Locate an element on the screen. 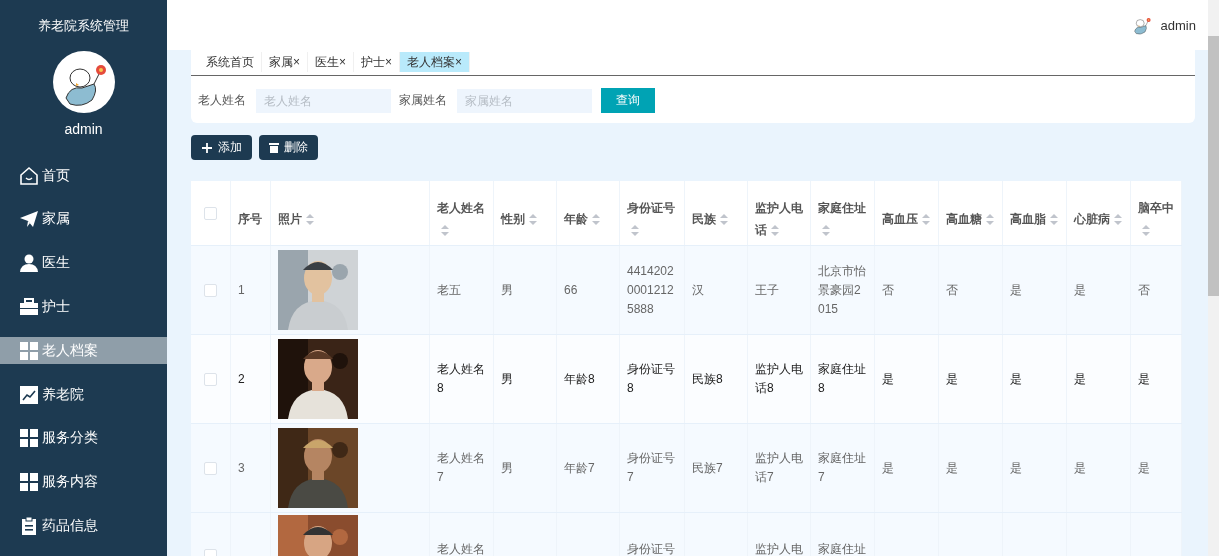 This screenshot has height=556, width=1219. table-cell: 监护人电话7 is located at coordinates (779, 468).